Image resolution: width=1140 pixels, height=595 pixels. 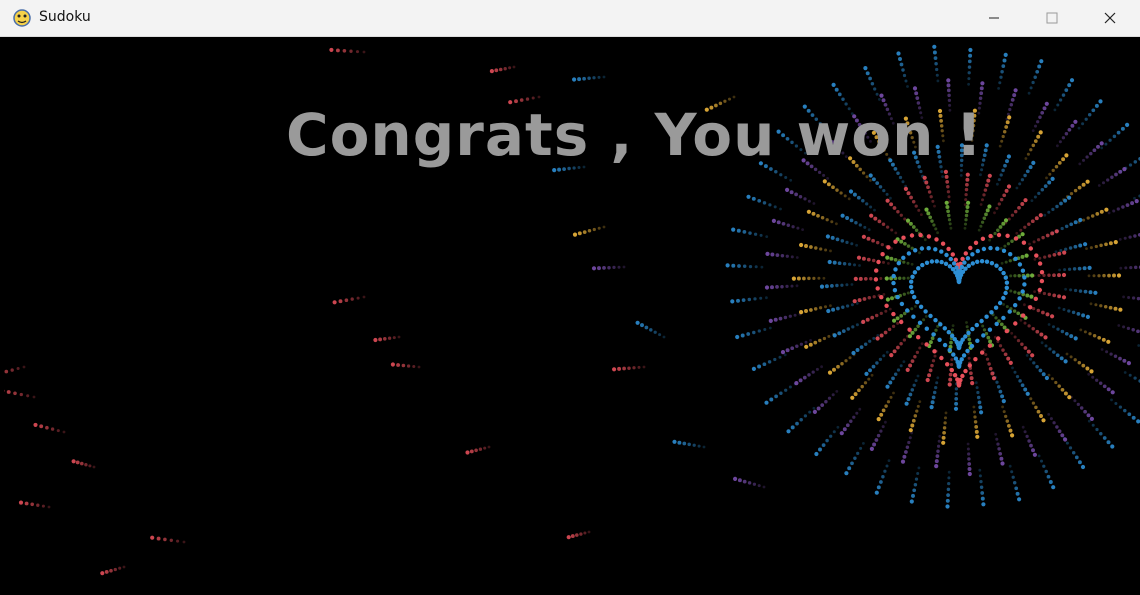 What do you see at coordinates (994, 18) in the screenshot?
I see `minimize-button` at bounding box center [994, 18].